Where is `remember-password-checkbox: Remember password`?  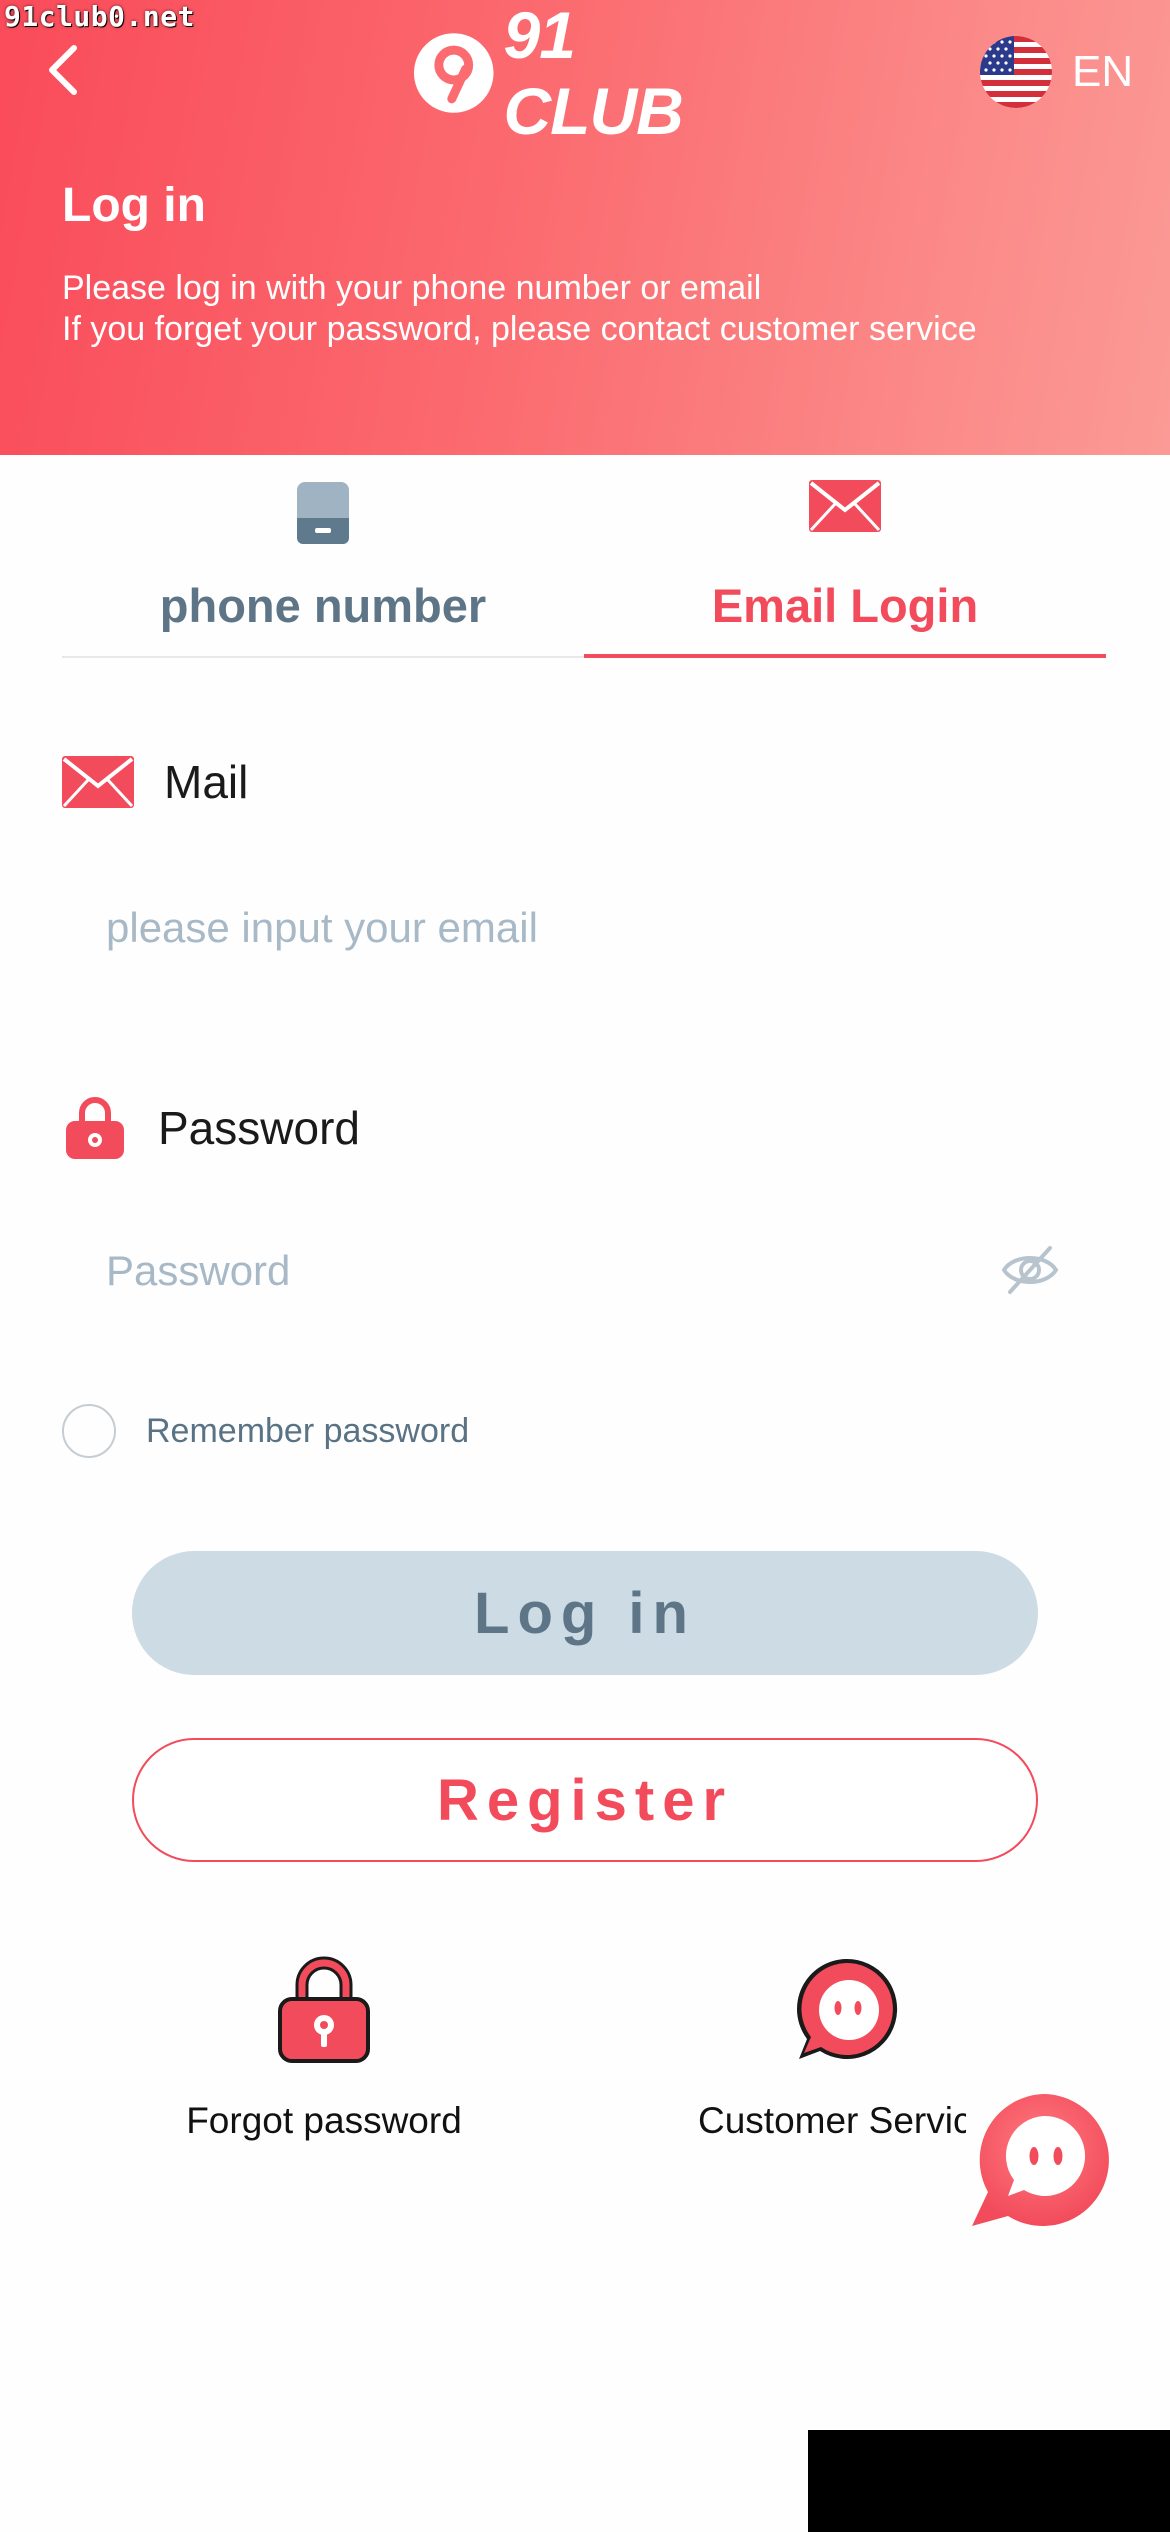
remember-password-checkbox: Remember password is located at coordinates (265, 1431).